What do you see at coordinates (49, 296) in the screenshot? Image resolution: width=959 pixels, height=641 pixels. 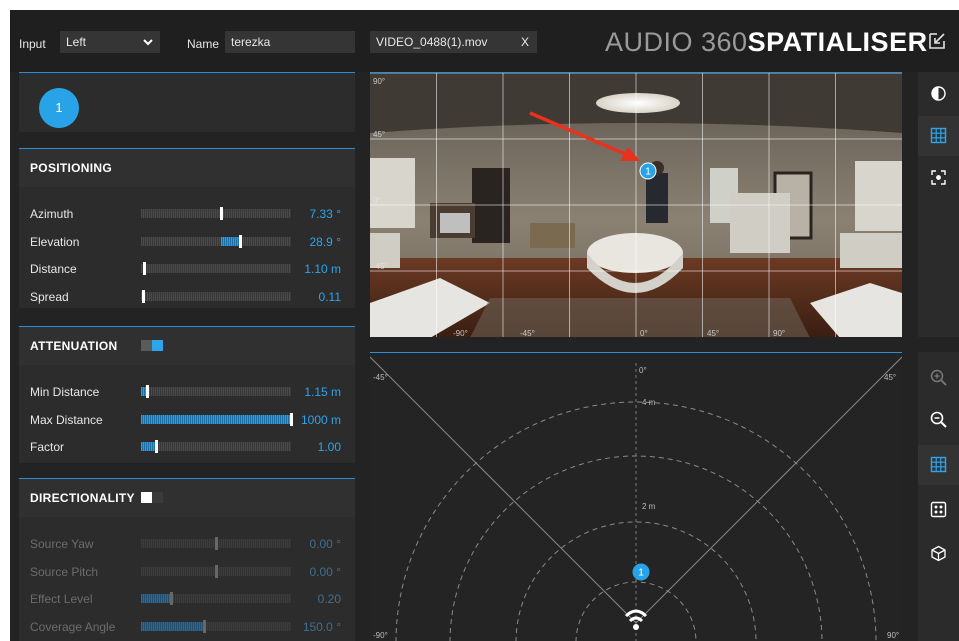 I see `param-label: Spread` at bounding box center [49, 296].